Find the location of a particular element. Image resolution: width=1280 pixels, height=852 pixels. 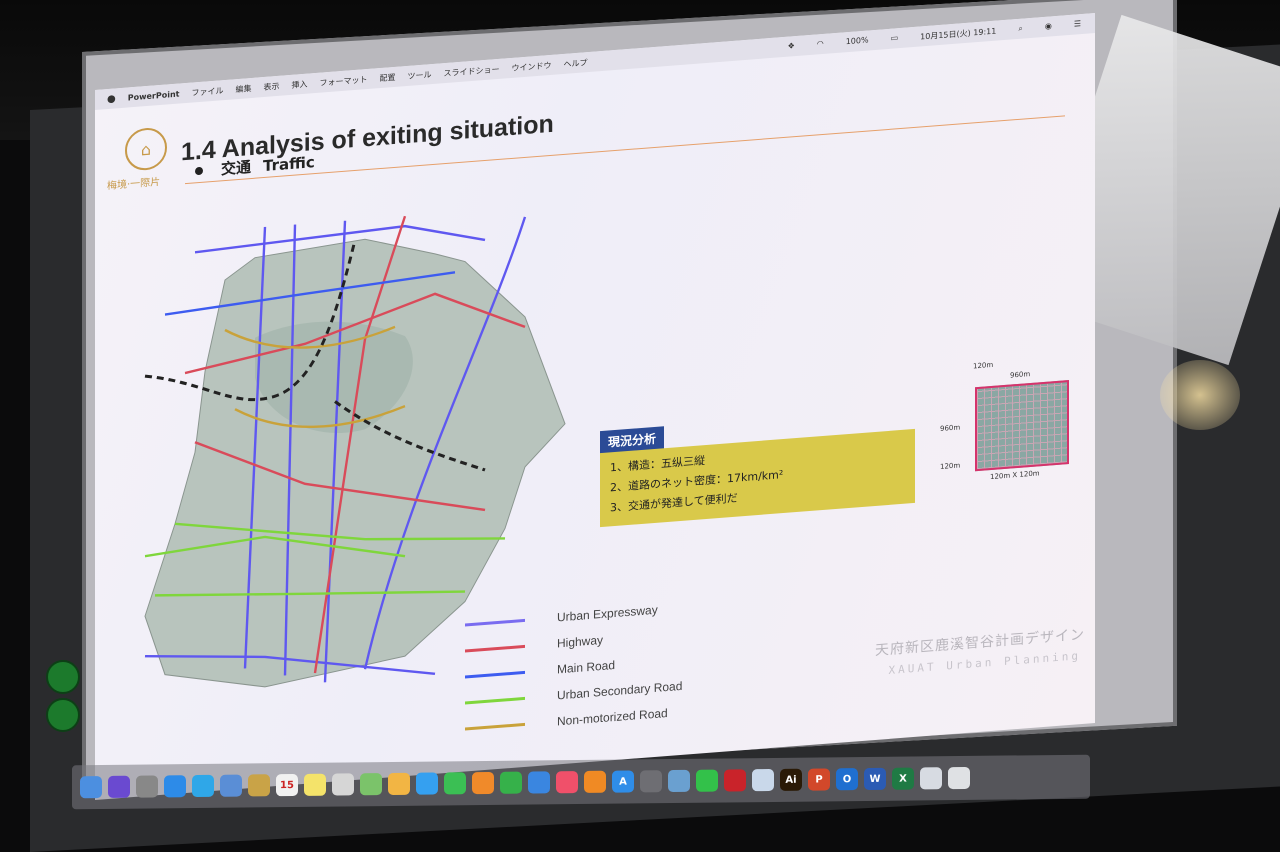

menu-list-icon: ☰ is located at coordinates (1077, 25).